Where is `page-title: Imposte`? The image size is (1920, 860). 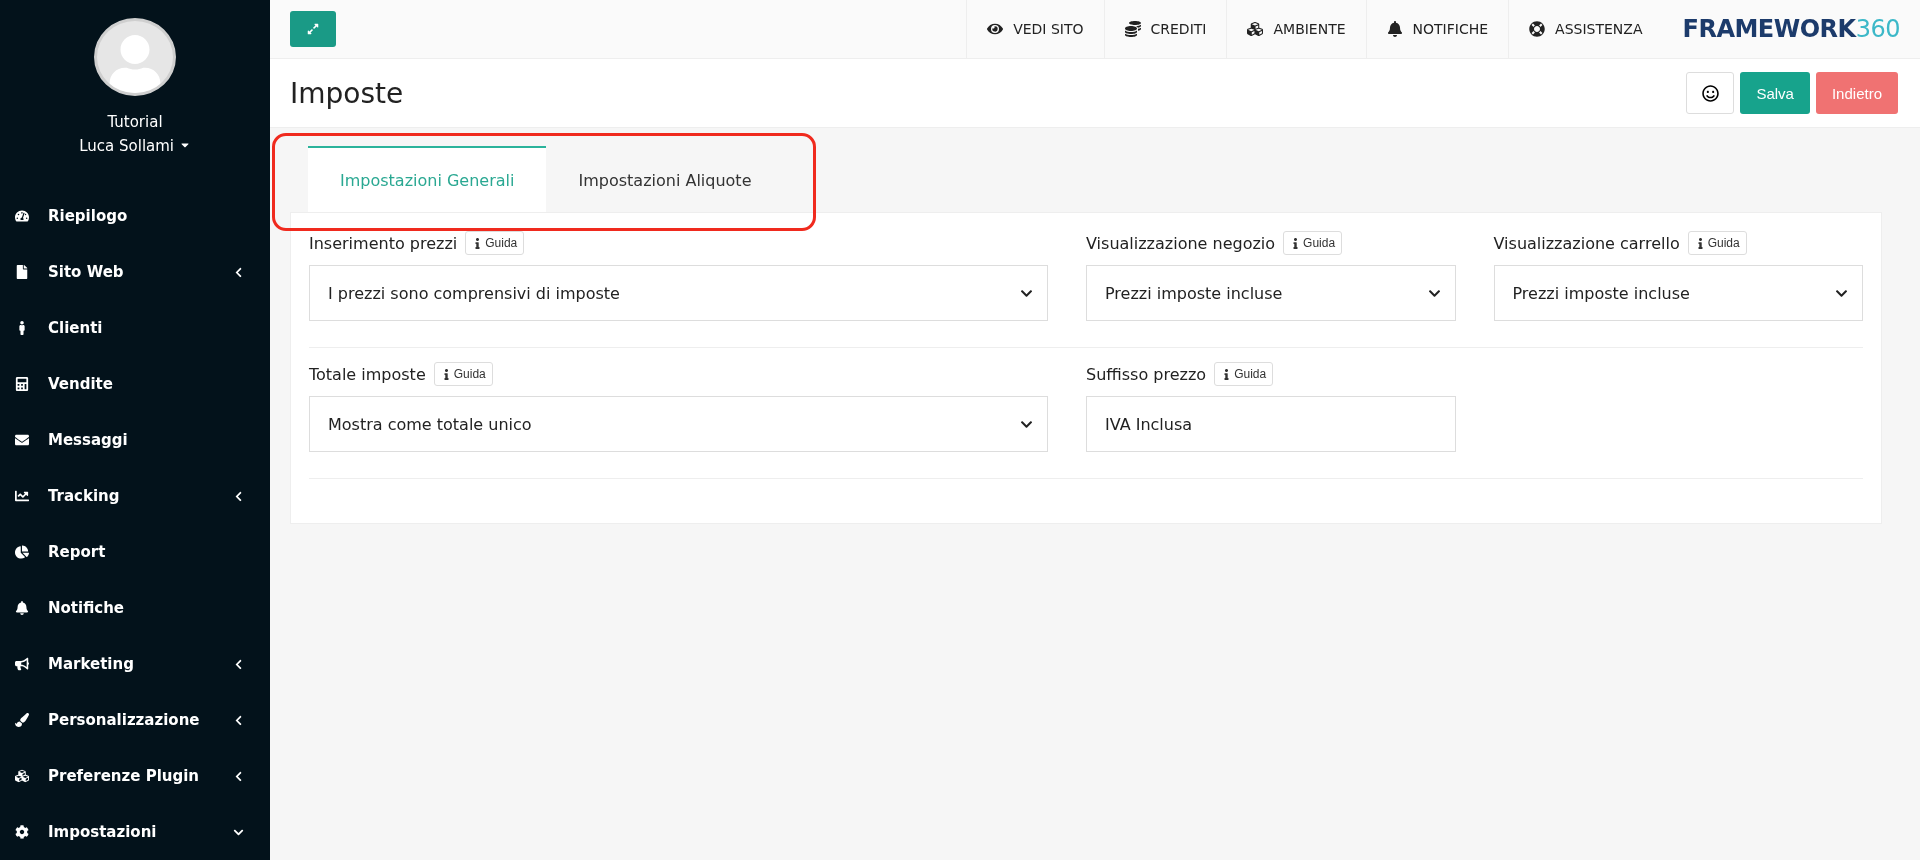 page-title: Imposte is located at coordinates (347, 93).